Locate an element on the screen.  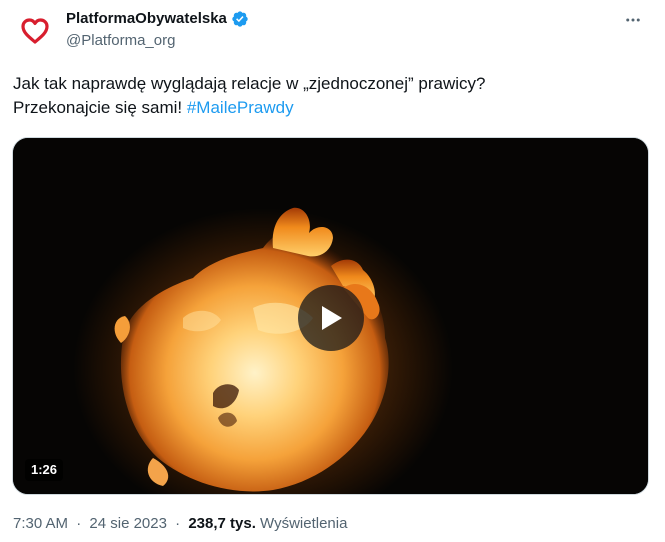
author-display-name: PlatformaObywatelska is located at coordinates (146, 19).